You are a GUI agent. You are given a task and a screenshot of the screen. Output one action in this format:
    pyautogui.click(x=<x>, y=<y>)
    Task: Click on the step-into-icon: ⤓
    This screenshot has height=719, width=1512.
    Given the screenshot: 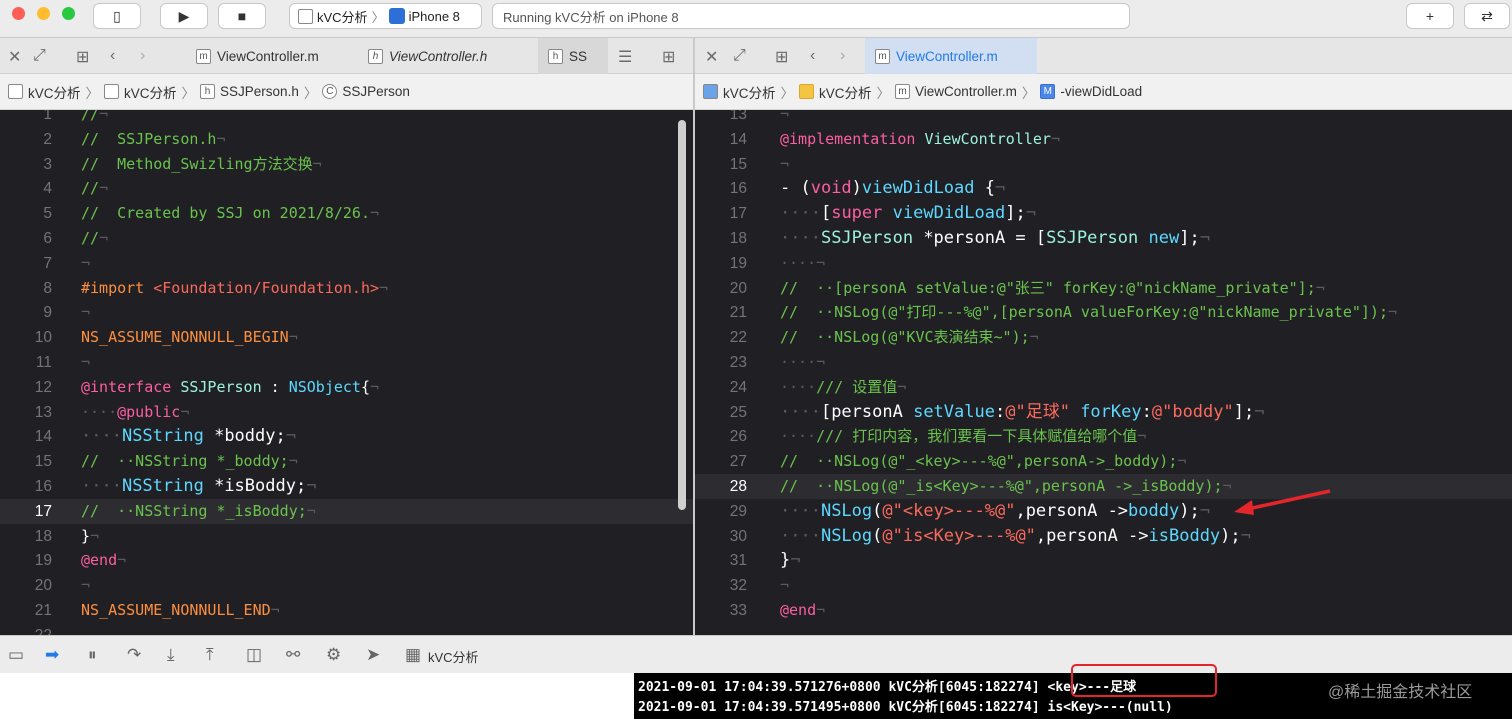 What is the action you would take?
    pyautogui.click(x=171, y=655)
    